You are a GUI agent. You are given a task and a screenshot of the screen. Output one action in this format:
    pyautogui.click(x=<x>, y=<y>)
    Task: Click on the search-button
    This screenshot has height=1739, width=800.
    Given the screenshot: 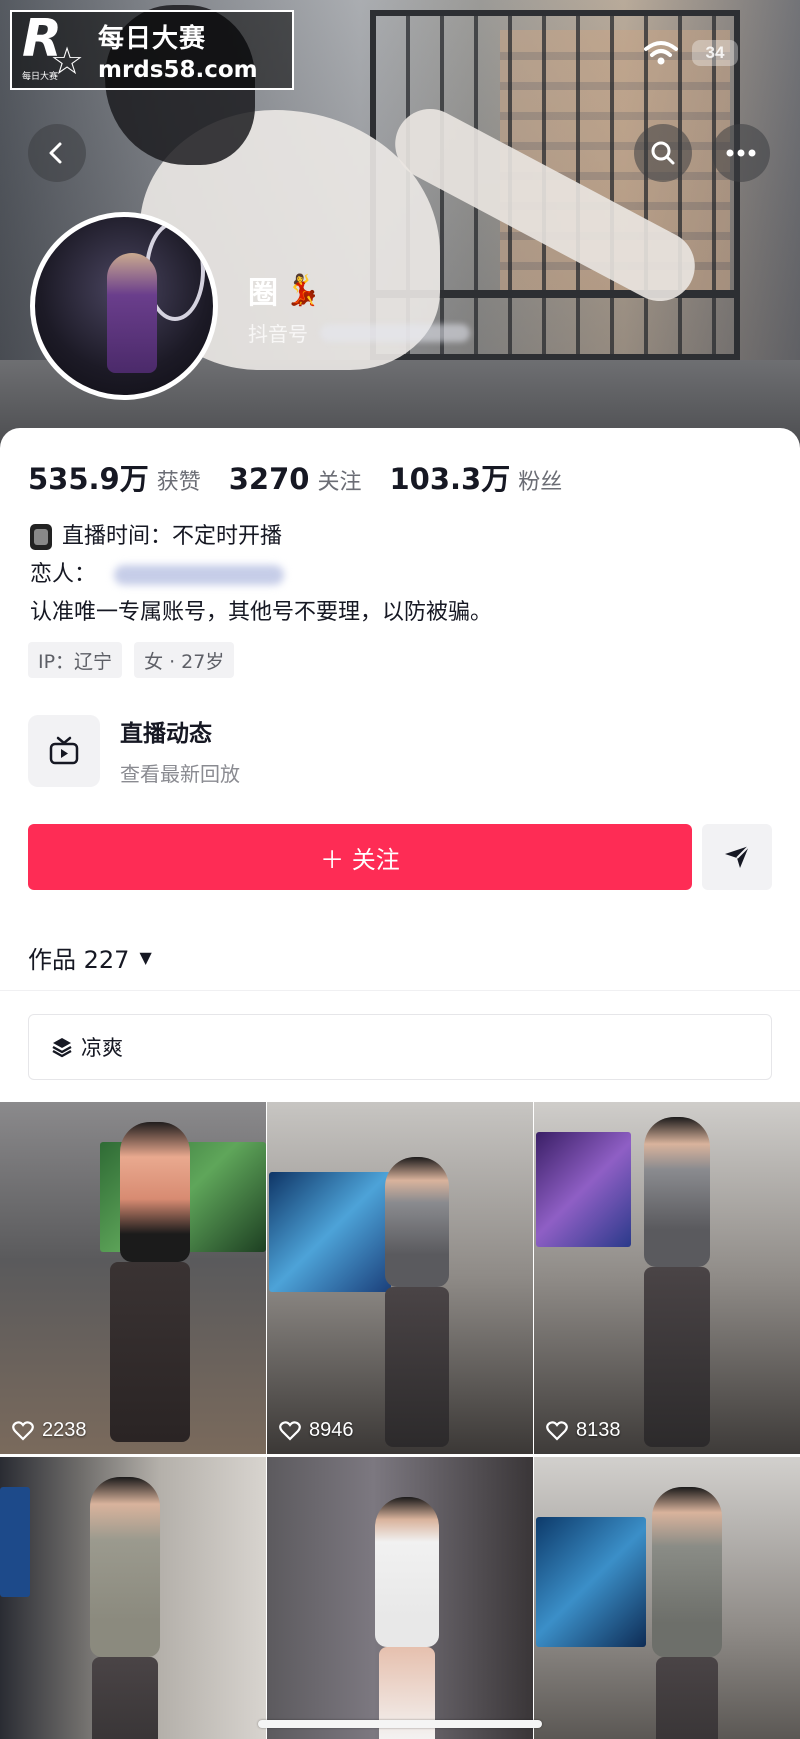 What is the action you would take?
    pyautogui.click(x=663, y=153)
    